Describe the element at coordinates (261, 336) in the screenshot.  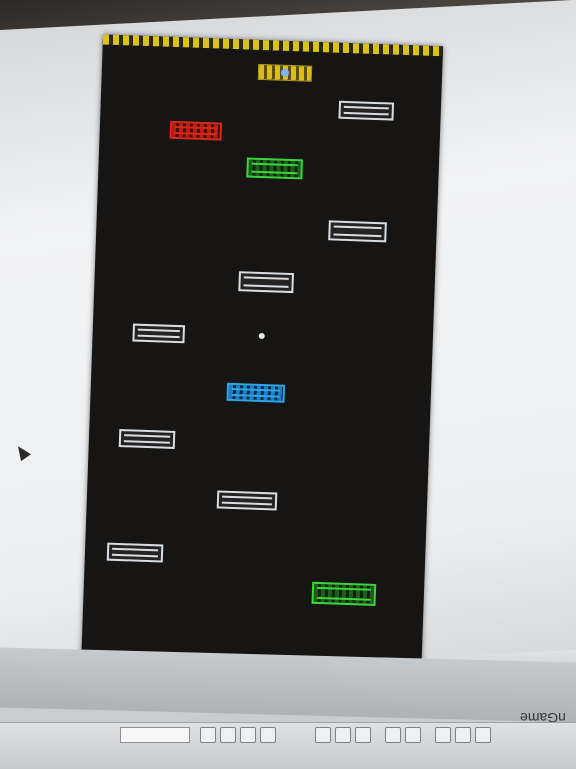
I see `ball` at that location.